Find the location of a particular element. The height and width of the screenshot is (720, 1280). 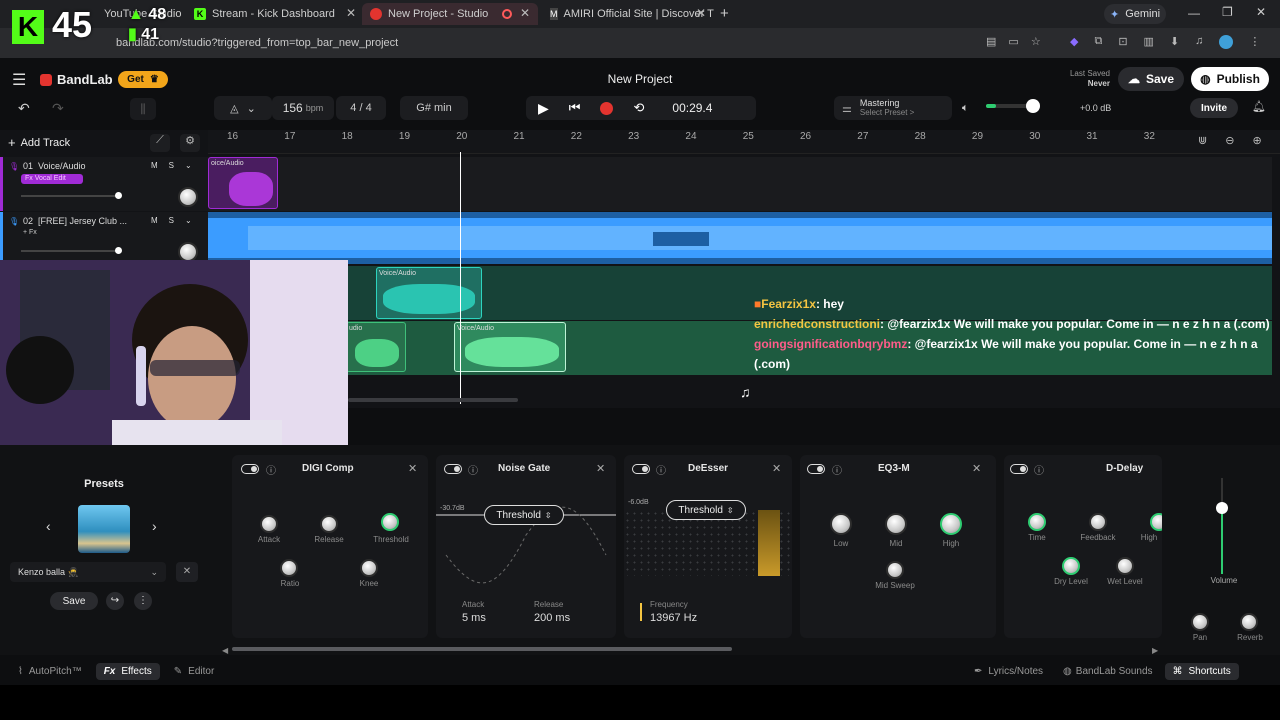

horizontal-scrollbar is located at coordinates (433, 400).